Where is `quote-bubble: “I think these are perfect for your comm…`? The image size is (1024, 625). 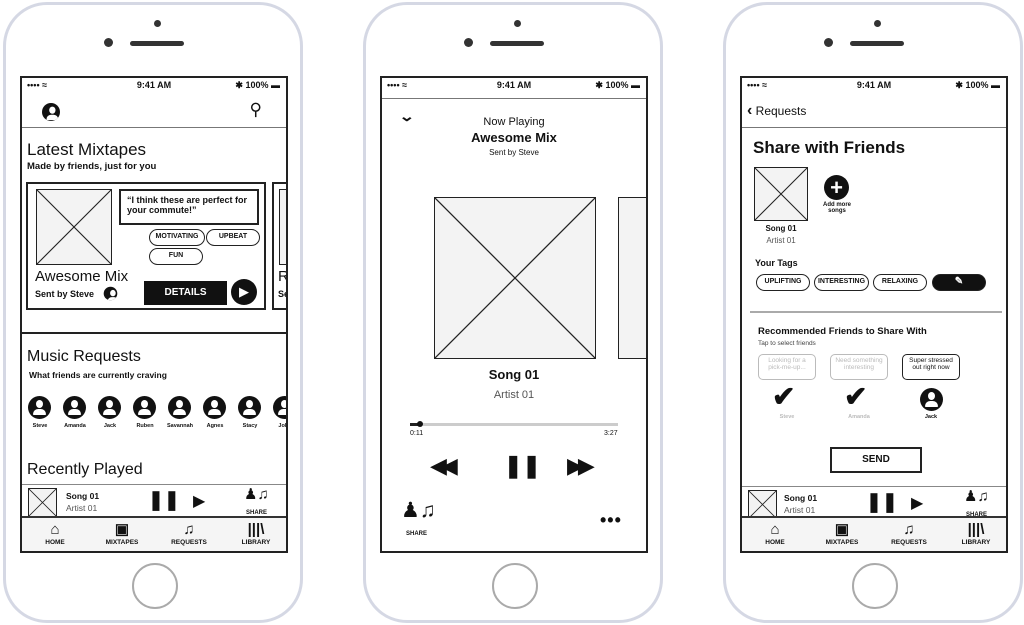 quote-bubble: “I think these are perfect for your comm… is located at coordinates (189, 207).